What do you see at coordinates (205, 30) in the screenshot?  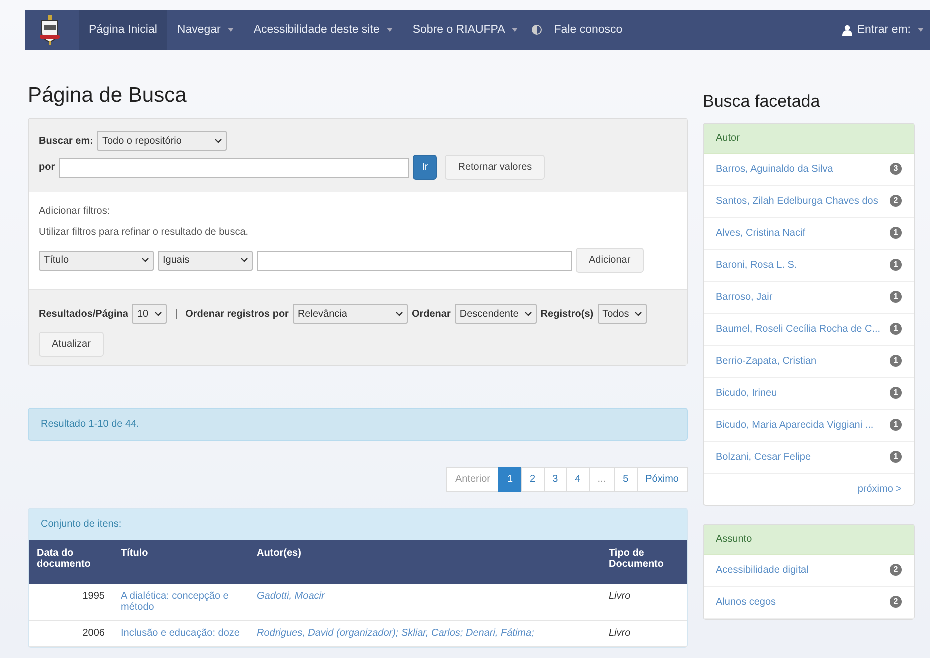 I see `nav-link: Navegar` at bounding box center [205, 30].